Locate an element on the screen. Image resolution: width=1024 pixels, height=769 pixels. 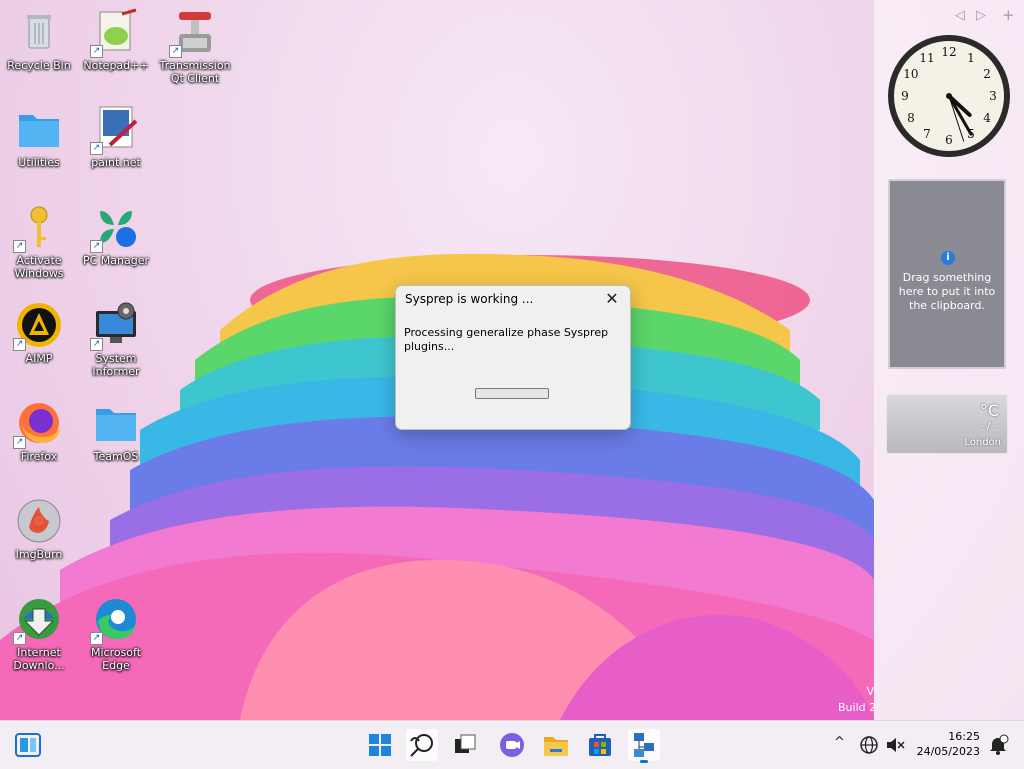
desktop-icon-utilities: Utilities is located at coordinates (39, 137).